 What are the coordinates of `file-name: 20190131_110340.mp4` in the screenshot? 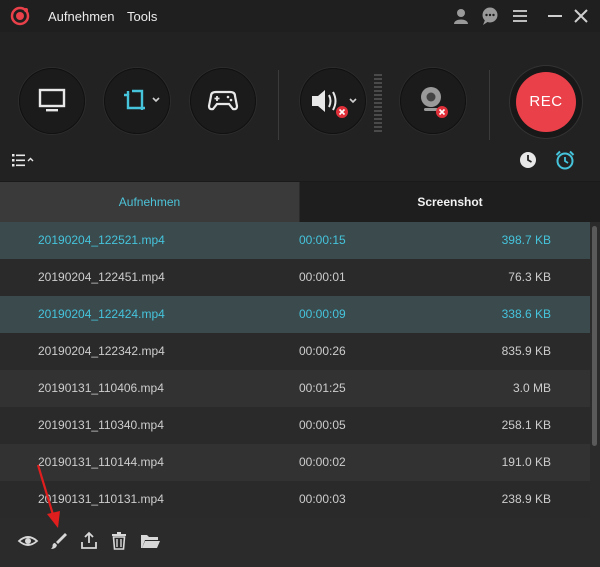 It's located at (101, 425).